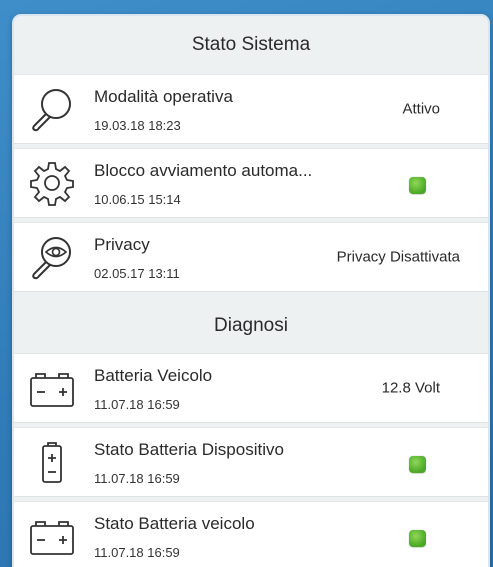 The width and height of the screenshot is (493, 567). Describe the element at coordinates (163, 96) in the screenshot. I see `row-title: Modalità operativa` at that location.